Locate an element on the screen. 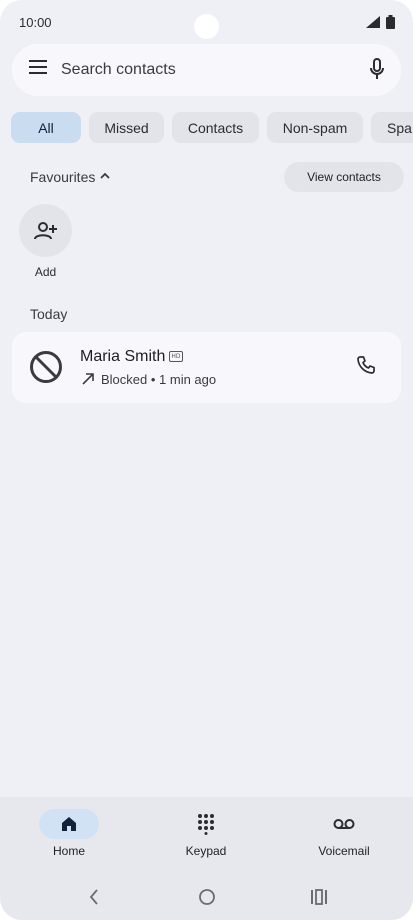  chip-spam: Spa is located at coordinates (392, 127).